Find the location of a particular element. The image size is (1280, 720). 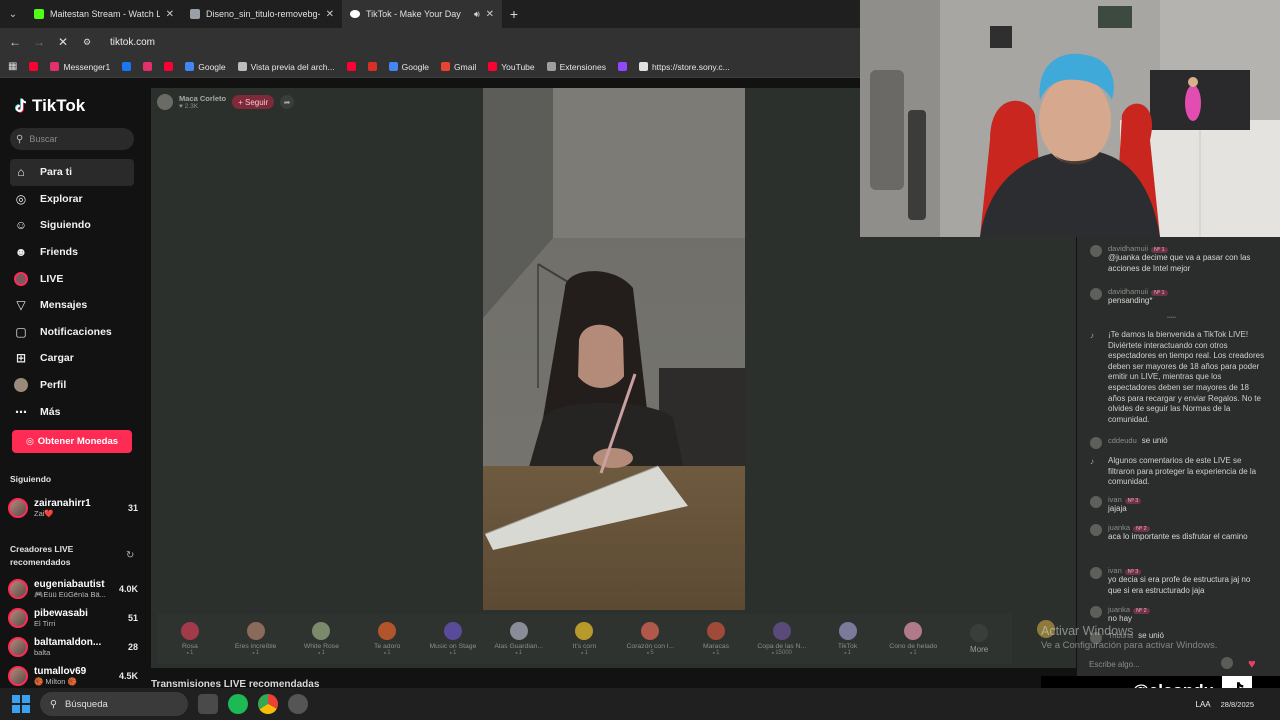

sidebar-item-8: ⊞ Cargar is located at coordinates (72, 358).